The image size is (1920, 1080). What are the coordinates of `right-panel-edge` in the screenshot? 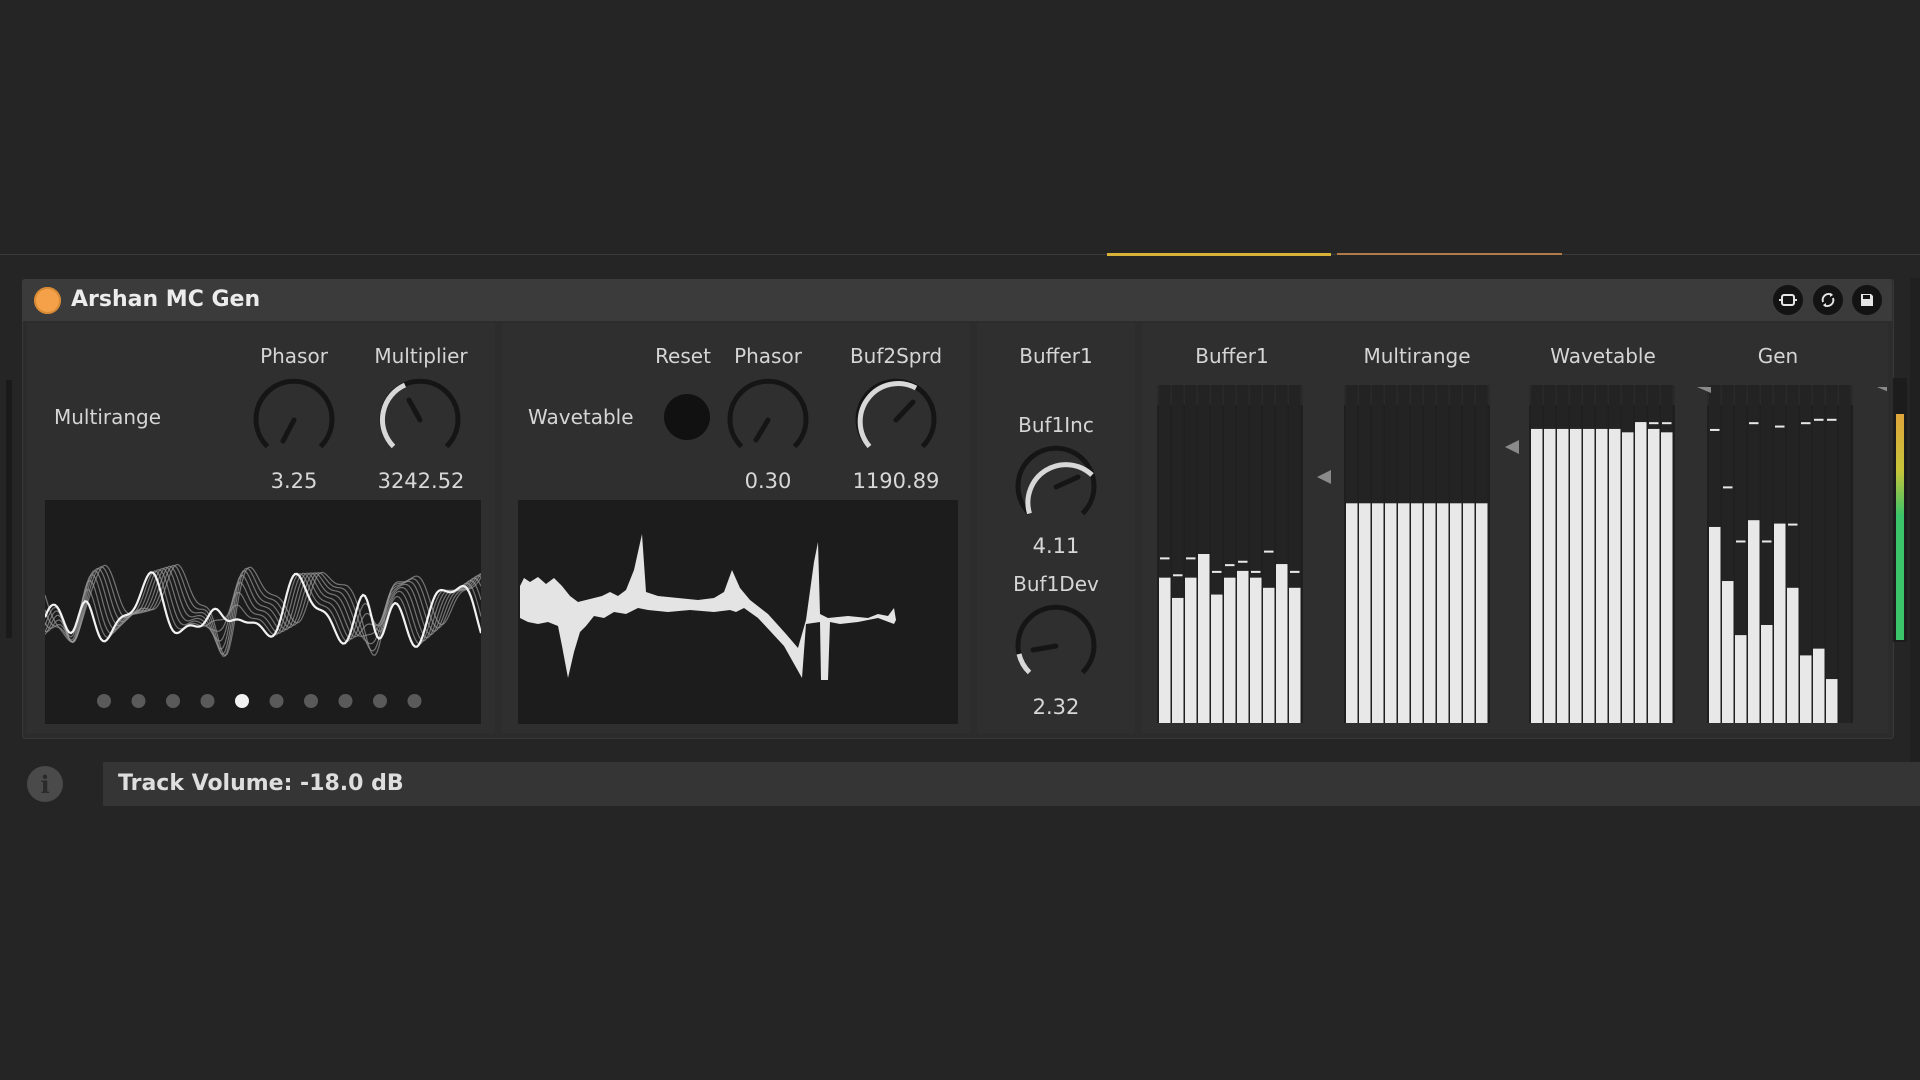 It's located at (1915, 542).